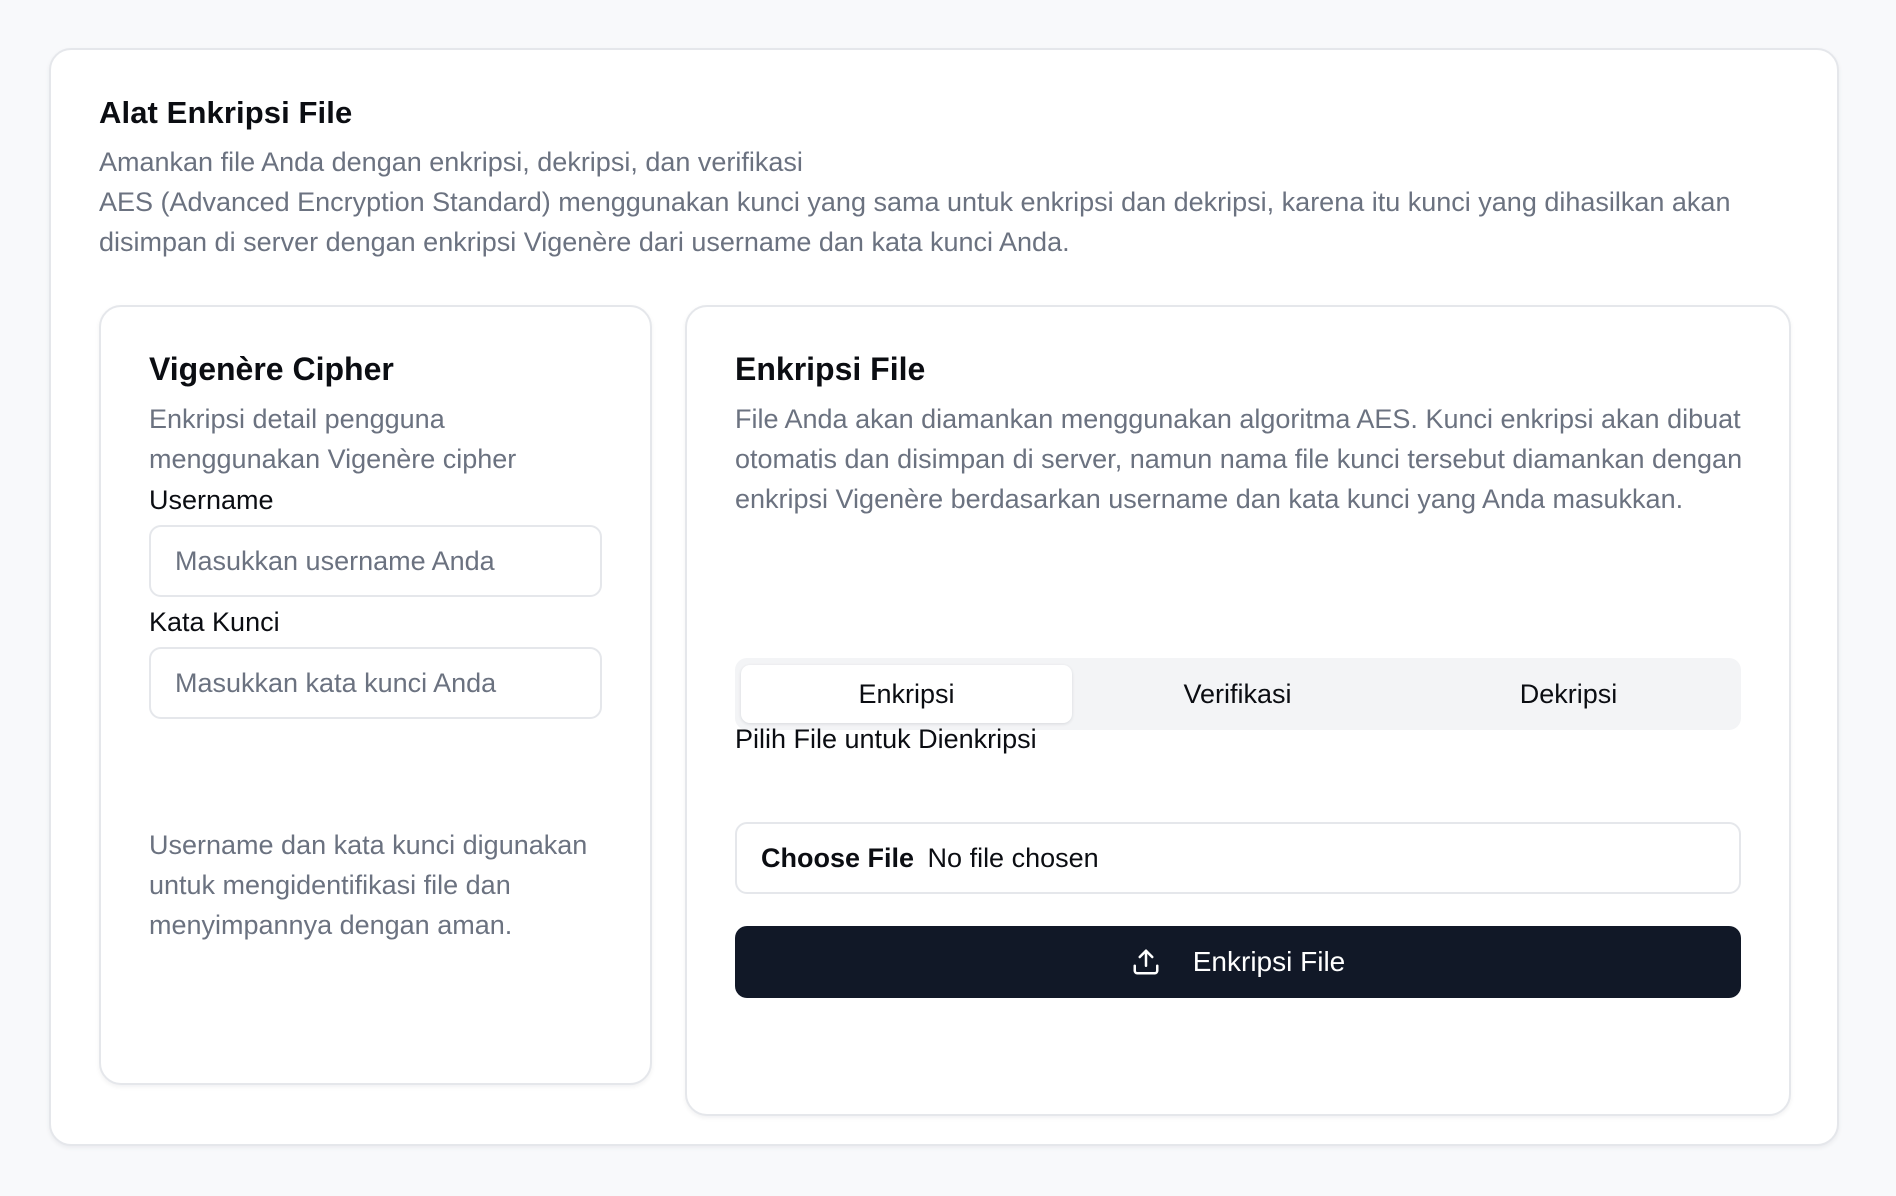 The image size is (1896, 1196). I want to click on upload-icon, so click(1146, 962).